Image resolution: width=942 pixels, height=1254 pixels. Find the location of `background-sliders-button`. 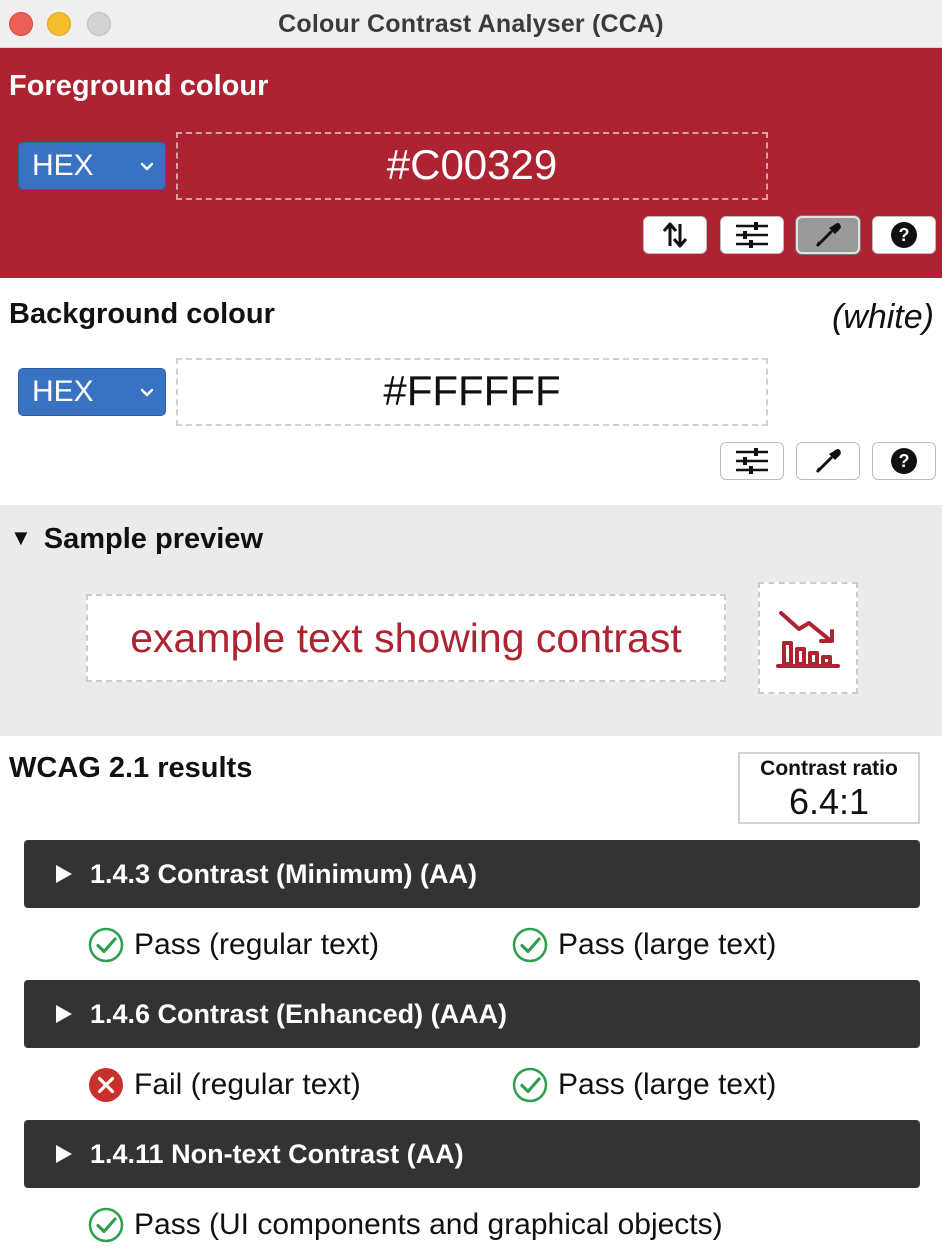

background-sliders-button is located at coordinates (752, 461).